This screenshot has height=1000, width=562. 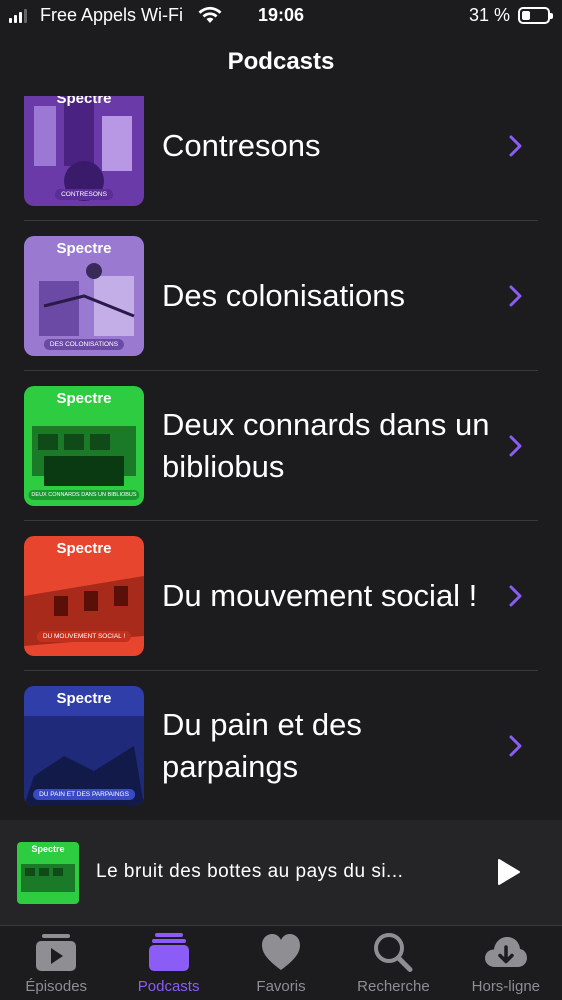 I want to click on podcast-artwork: Spectre CONTRESONS, so click(x=84, y=151).